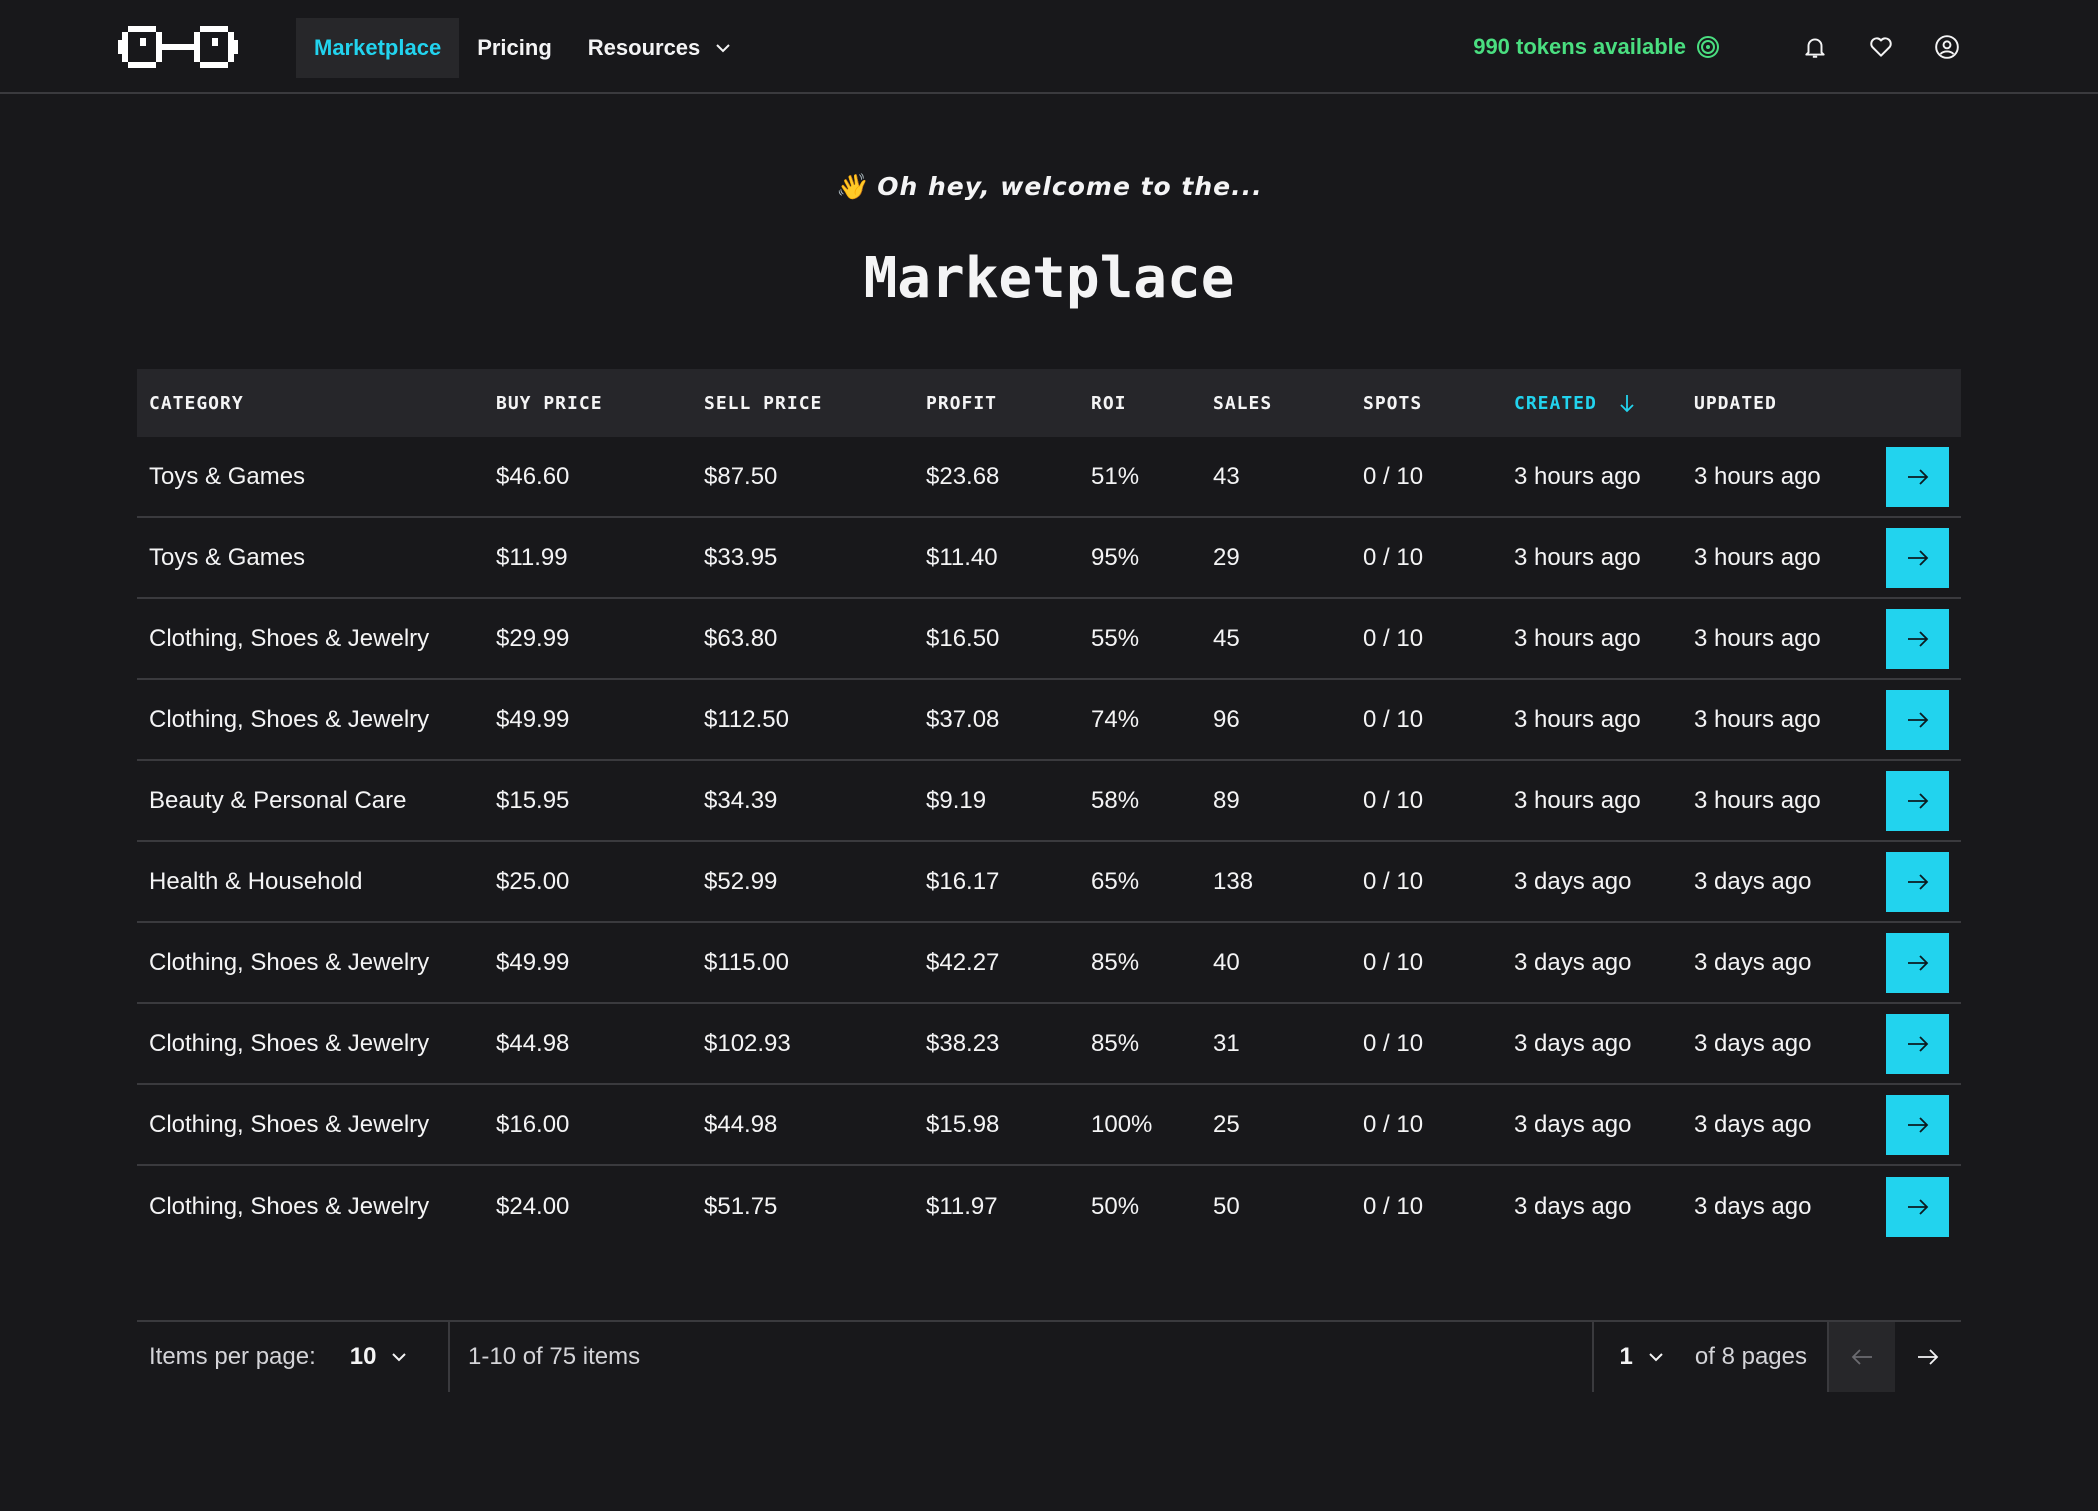 The image size is (2098, 1511). I want to click on items-range: 1-10 of 75 items, so click(554, 1356).